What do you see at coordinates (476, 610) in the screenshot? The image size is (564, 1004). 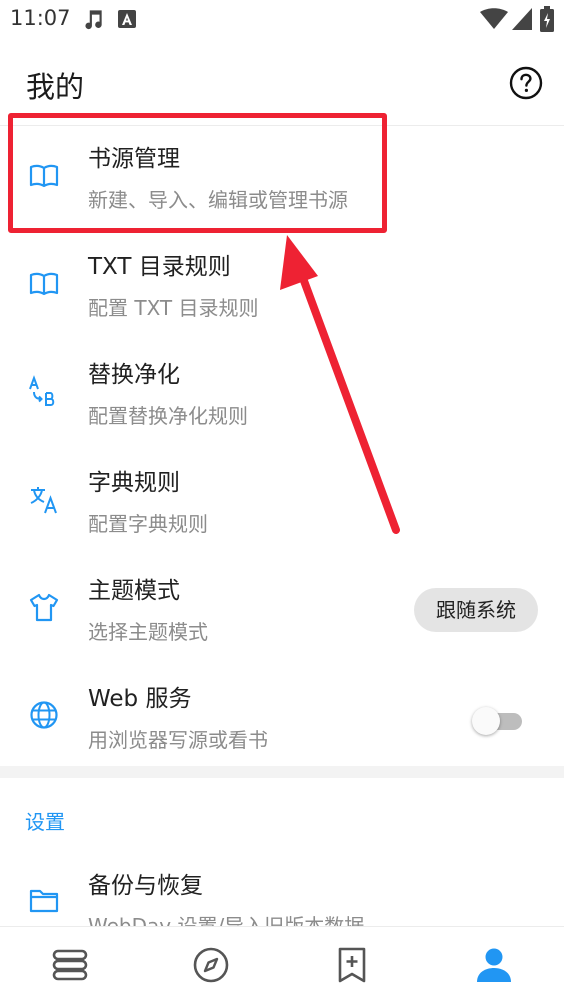 I see `theme-mode-chip: 跟随系统` at bounding box center [476, 610].